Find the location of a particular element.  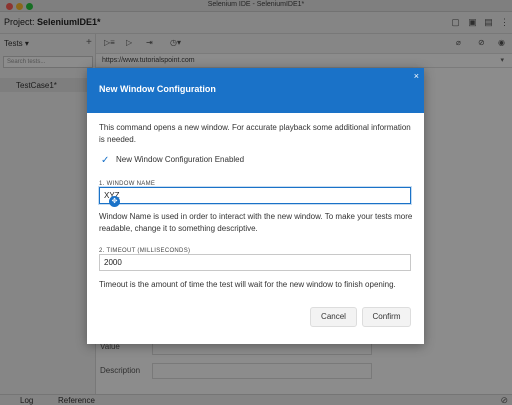

close-icon: × is located at coordinates (416, 76).